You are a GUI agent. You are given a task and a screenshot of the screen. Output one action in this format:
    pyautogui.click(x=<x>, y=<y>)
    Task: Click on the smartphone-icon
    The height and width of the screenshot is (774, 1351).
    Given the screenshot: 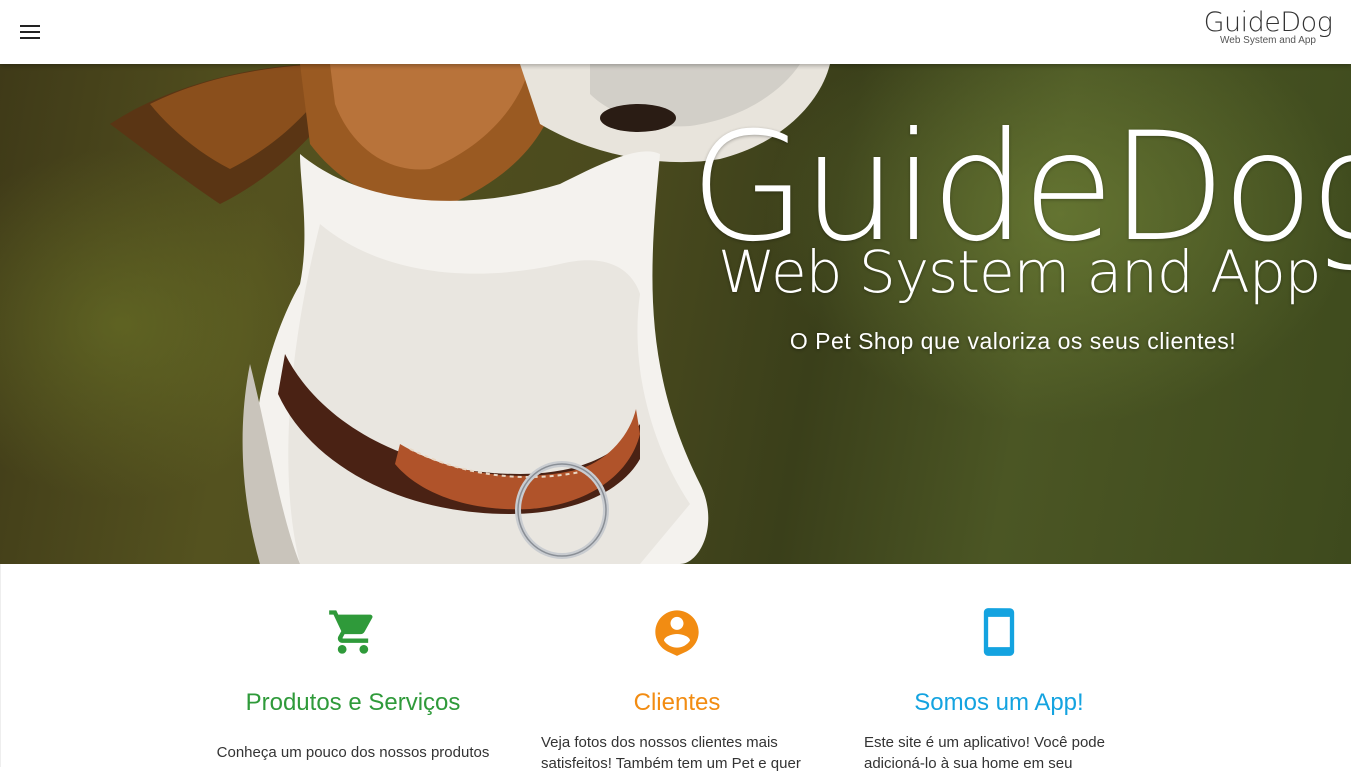 What is the action you would take?
    pyautogui.click(x=999, y=632)
    